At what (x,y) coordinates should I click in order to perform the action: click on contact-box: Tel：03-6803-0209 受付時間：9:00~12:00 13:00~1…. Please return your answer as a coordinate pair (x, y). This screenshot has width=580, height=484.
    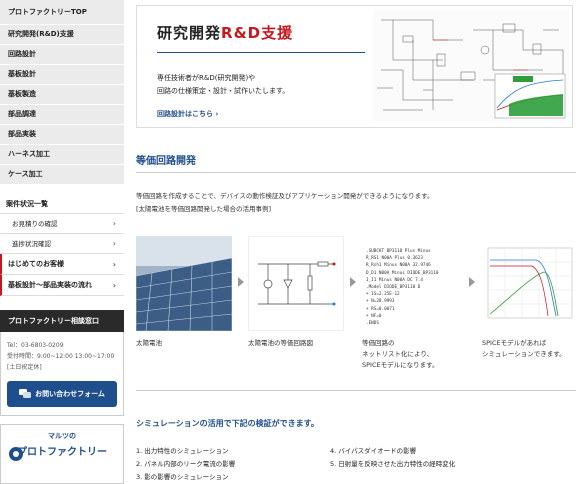
    Looking at the image, I should click on (62, 374).